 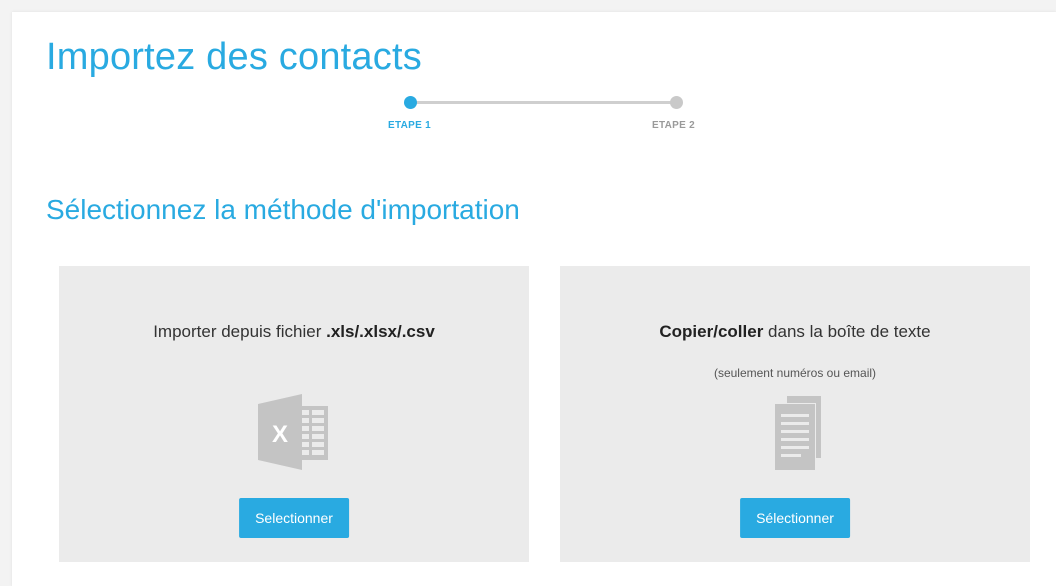 I want to click on page-title: Importez des contacts, so click(x=234, y=57).